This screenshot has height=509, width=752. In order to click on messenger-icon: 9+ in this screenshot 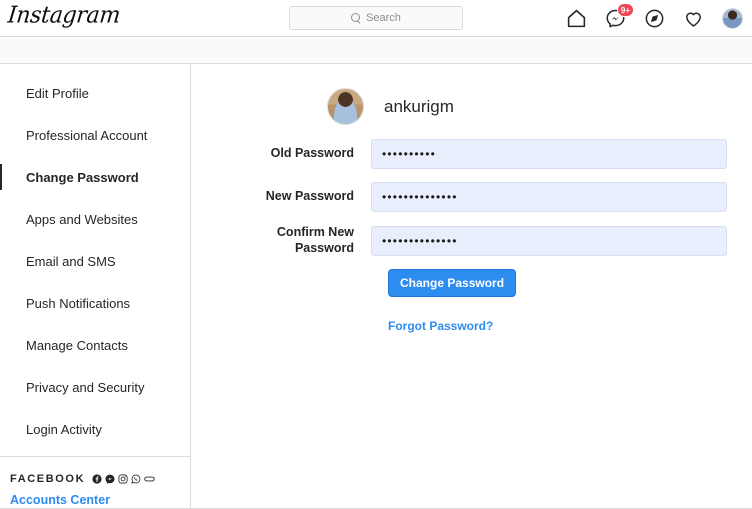, I will do `click(619, 16)`.